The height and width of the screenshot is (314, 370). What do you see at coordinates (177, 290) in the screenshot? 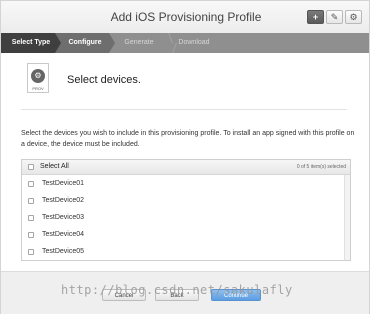
I see `watermark-text: http://blog.csdn.net/sakulafly` at bounding box center [177, 290].